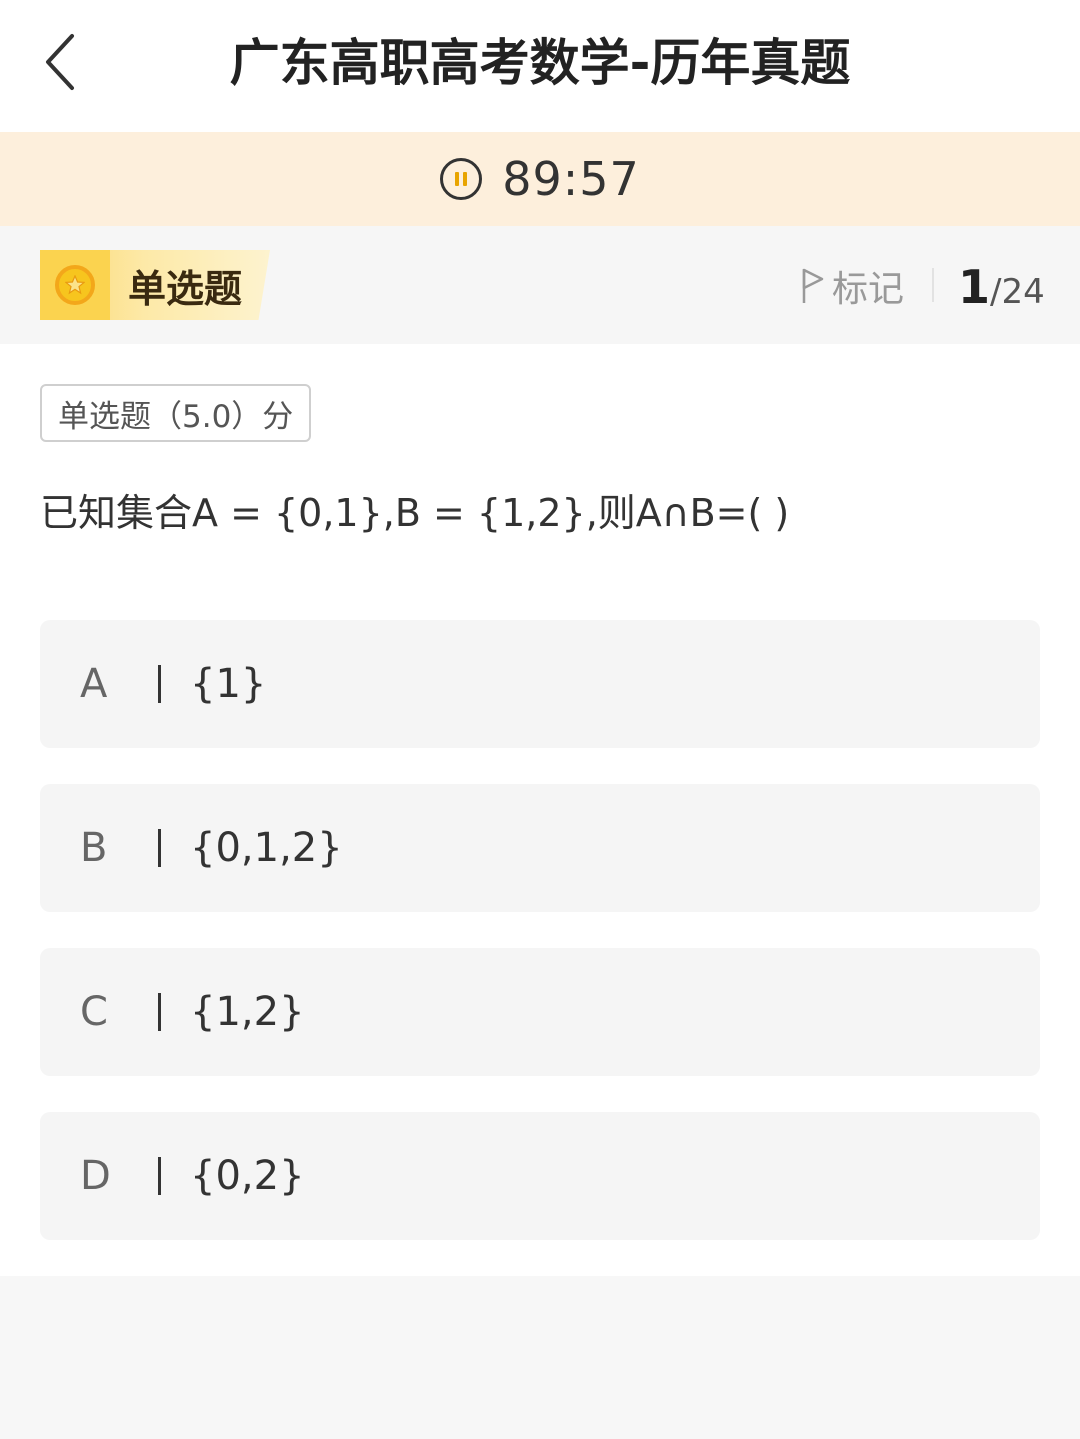 This screenshot has width=1080, height=1439. What do you see at coordinates (461, 179) in the screenshot?
I see `pause-button` at bounding box center [461, 179].